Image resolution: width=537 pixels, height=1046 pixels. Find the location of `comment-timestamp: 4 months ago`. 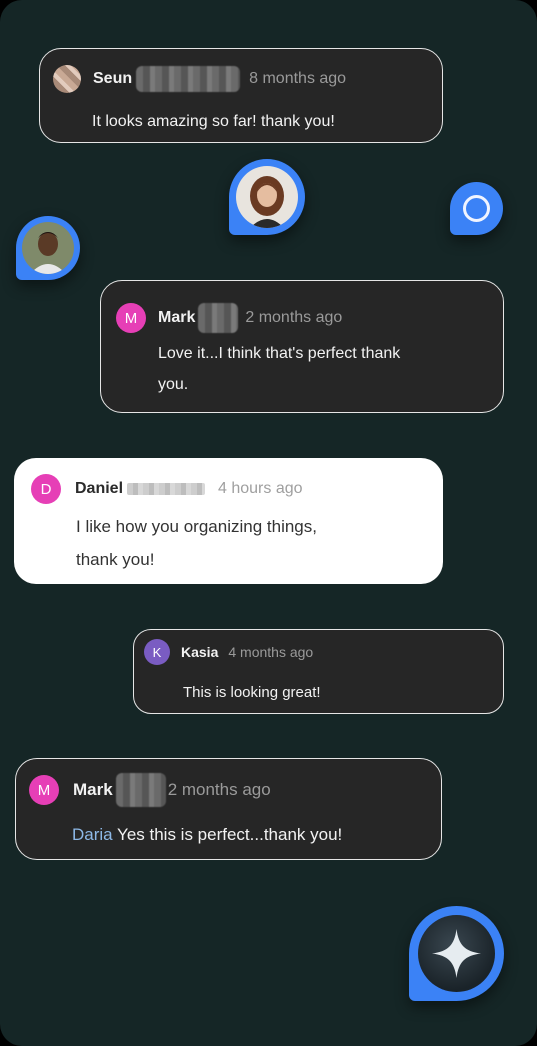

comment-timestamp: 4 months ago is located at coordinates (271, 652).